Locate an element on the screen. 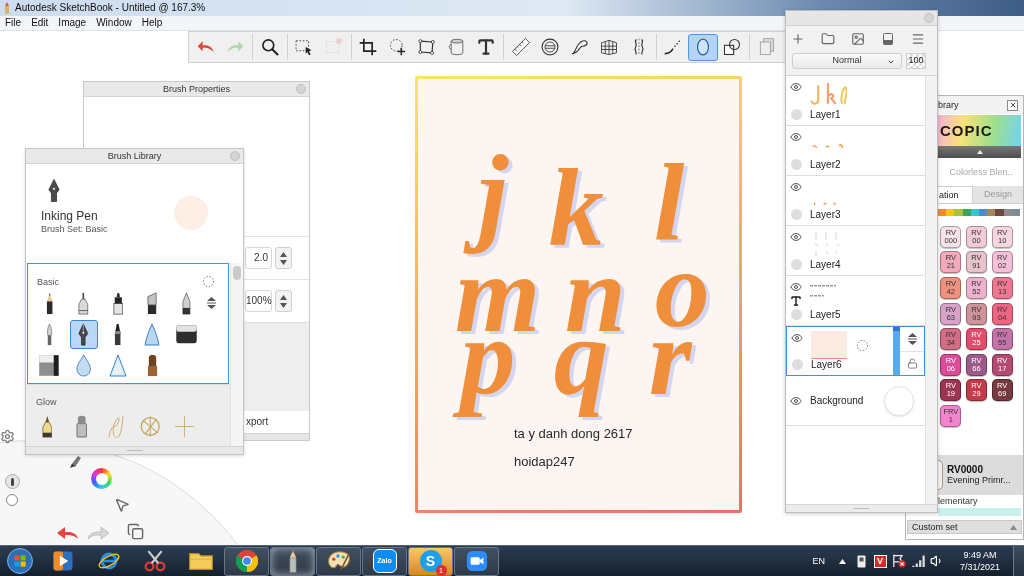  tray-arrow-icon is located at coordinates (842, 561).